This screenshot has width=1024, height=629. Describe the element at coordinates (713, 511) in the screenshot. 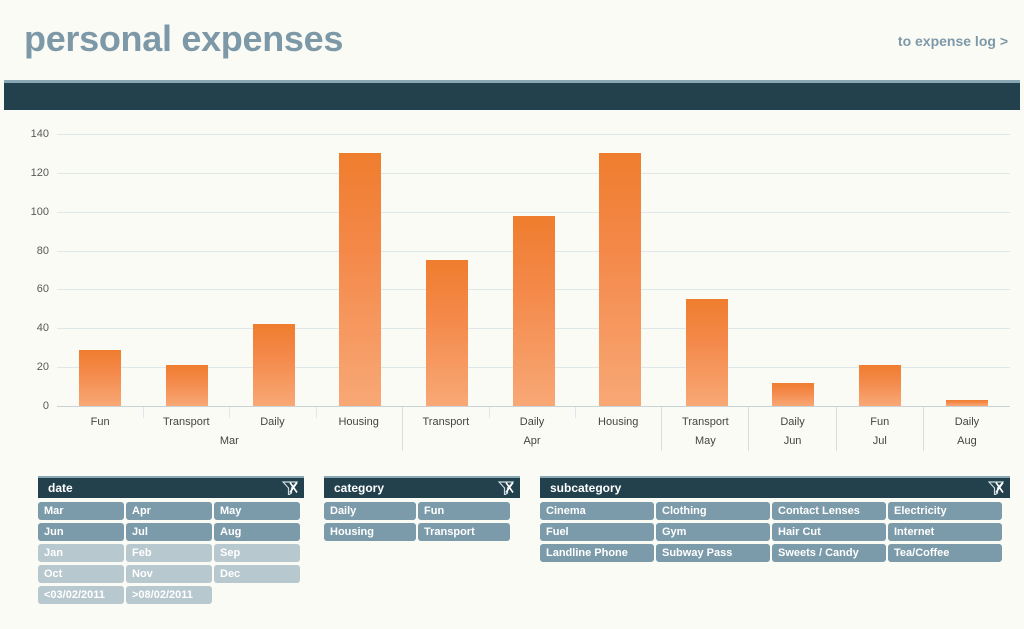

I see `filter-chip: Clothing` at that location.